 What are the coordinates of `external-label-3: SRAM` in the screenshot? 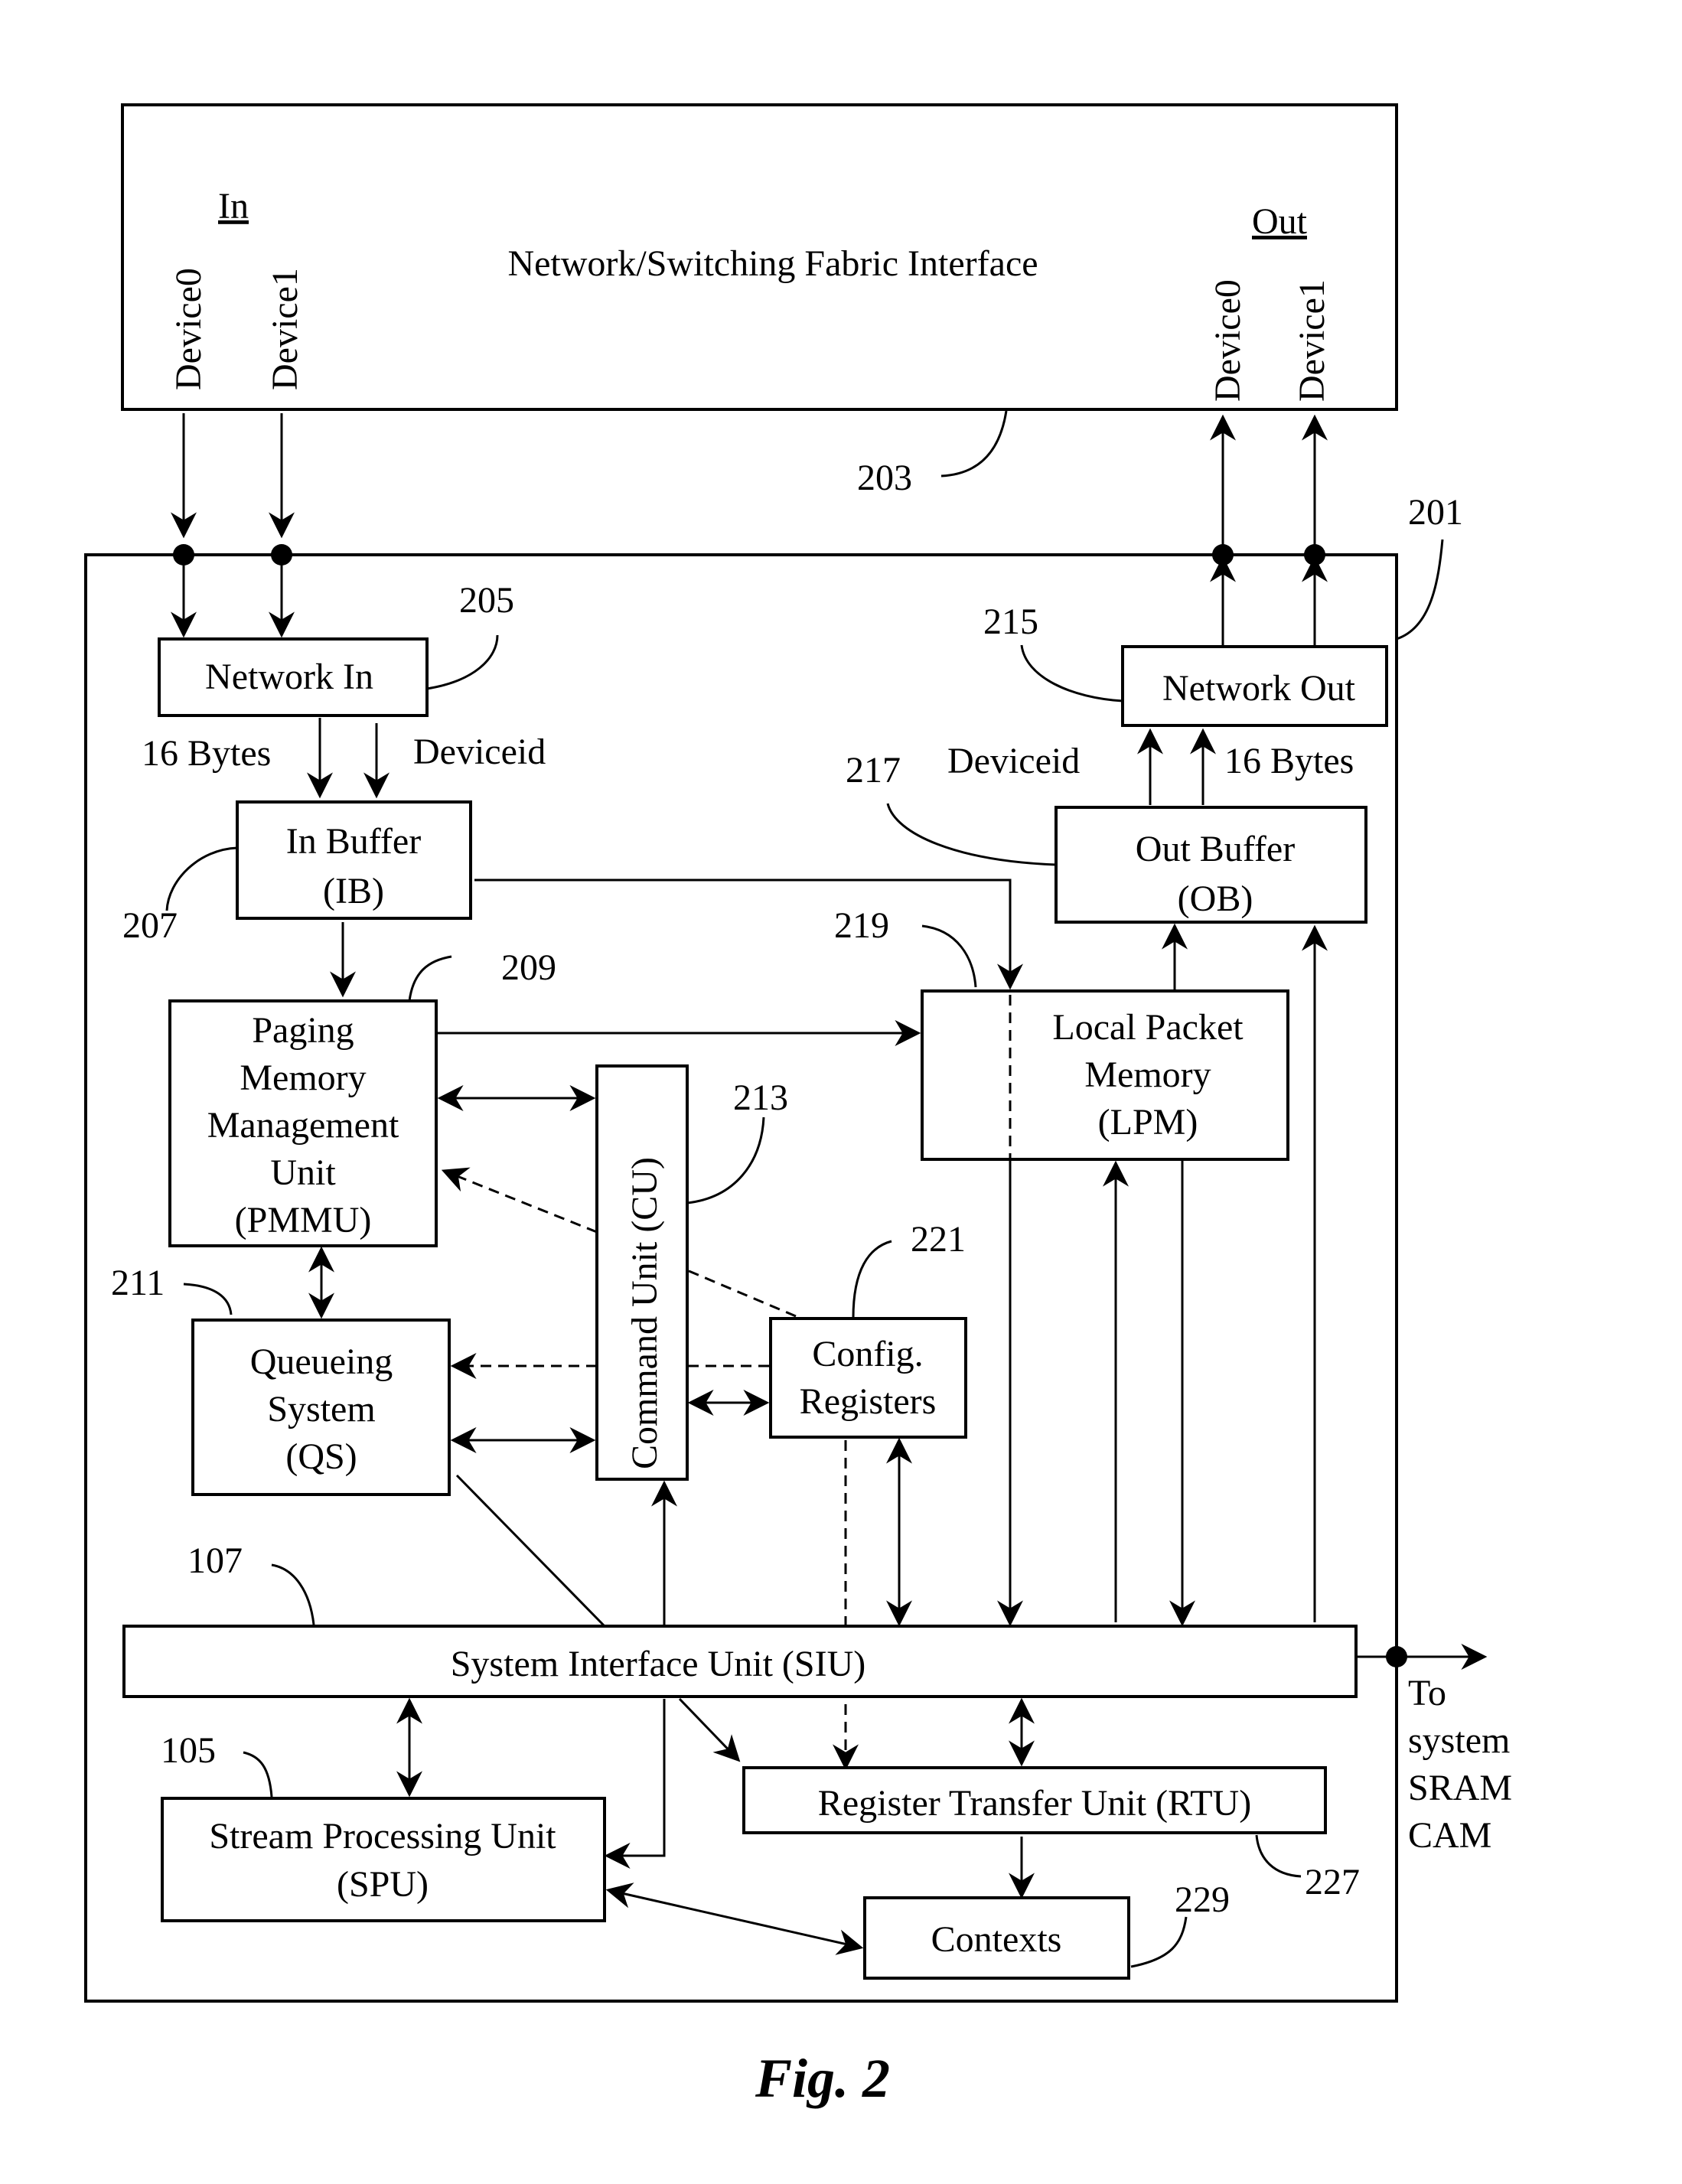 It's located at (1460, 1788).